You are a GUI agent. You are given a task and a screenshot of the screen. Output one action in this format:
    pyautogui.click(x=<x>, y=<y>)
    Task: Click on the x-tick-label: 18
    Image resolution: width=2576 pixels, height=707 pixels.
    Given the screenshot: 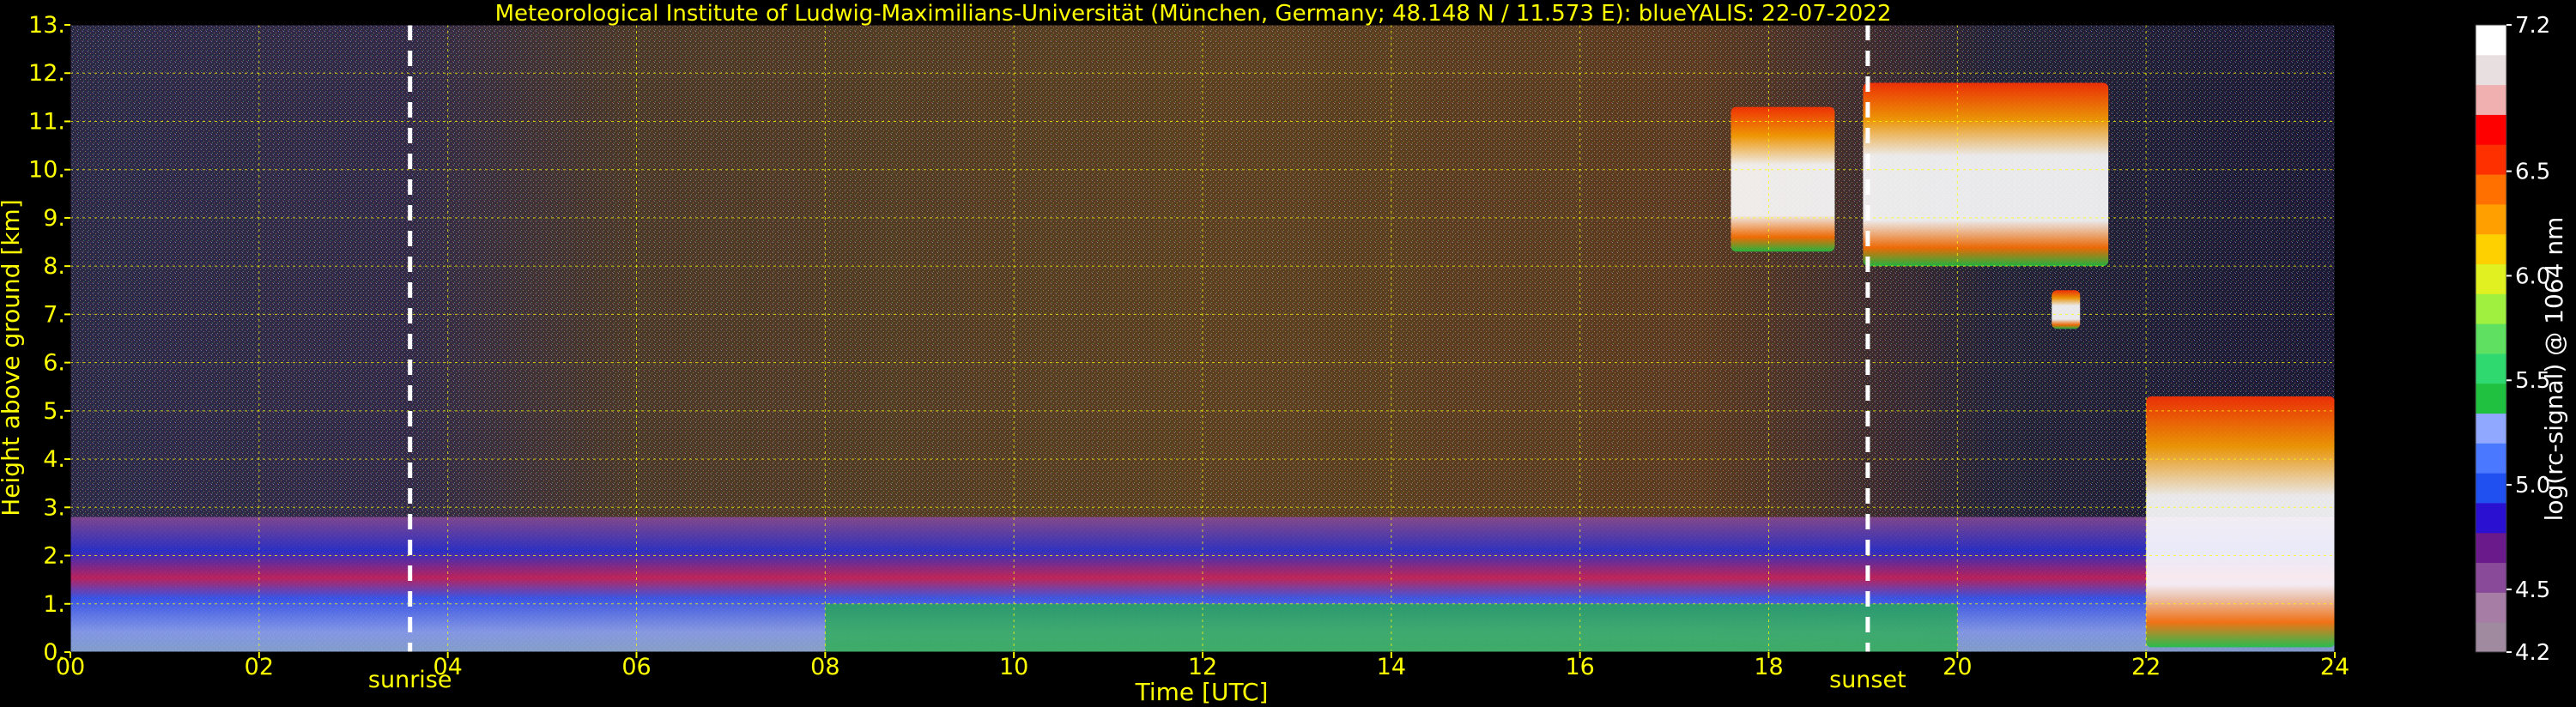 What is the action you would take?
    pyautogui.click(x=1768, y=667)
    